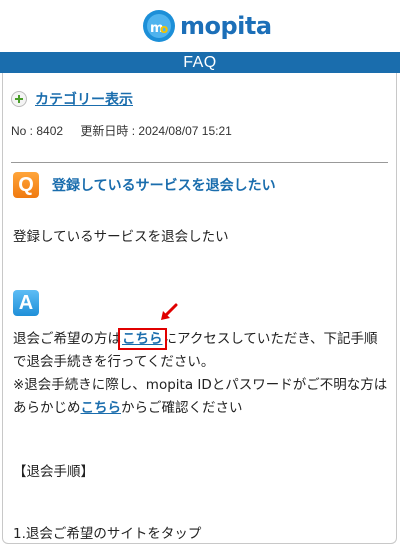 The width and height of the screenshot is (400, 544). I want to click on category-toggle: カテゴリー表示, so click(72, 99).